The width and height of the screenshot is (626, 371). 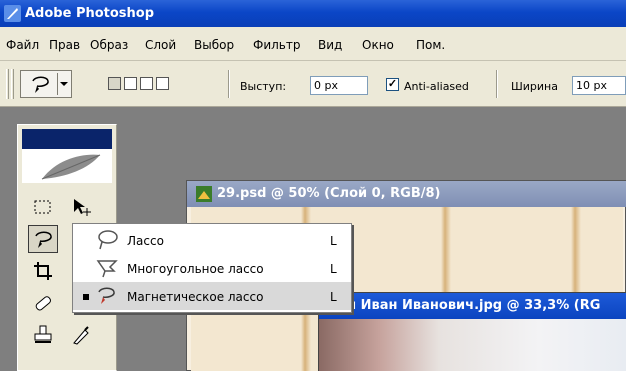 What do you see at coordinates (108, 240) in the screenshot?
I see `lasso-icon` at bounding box center [108, 240].